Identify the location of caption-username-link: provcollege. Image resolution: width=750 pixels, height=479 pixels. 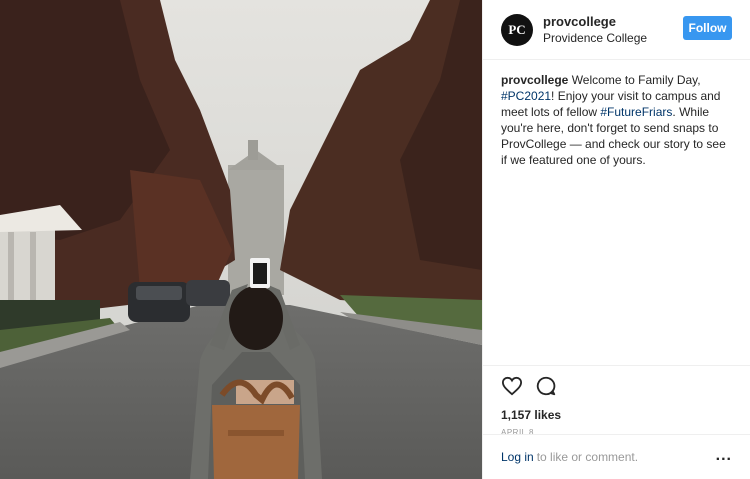
(534, 80).